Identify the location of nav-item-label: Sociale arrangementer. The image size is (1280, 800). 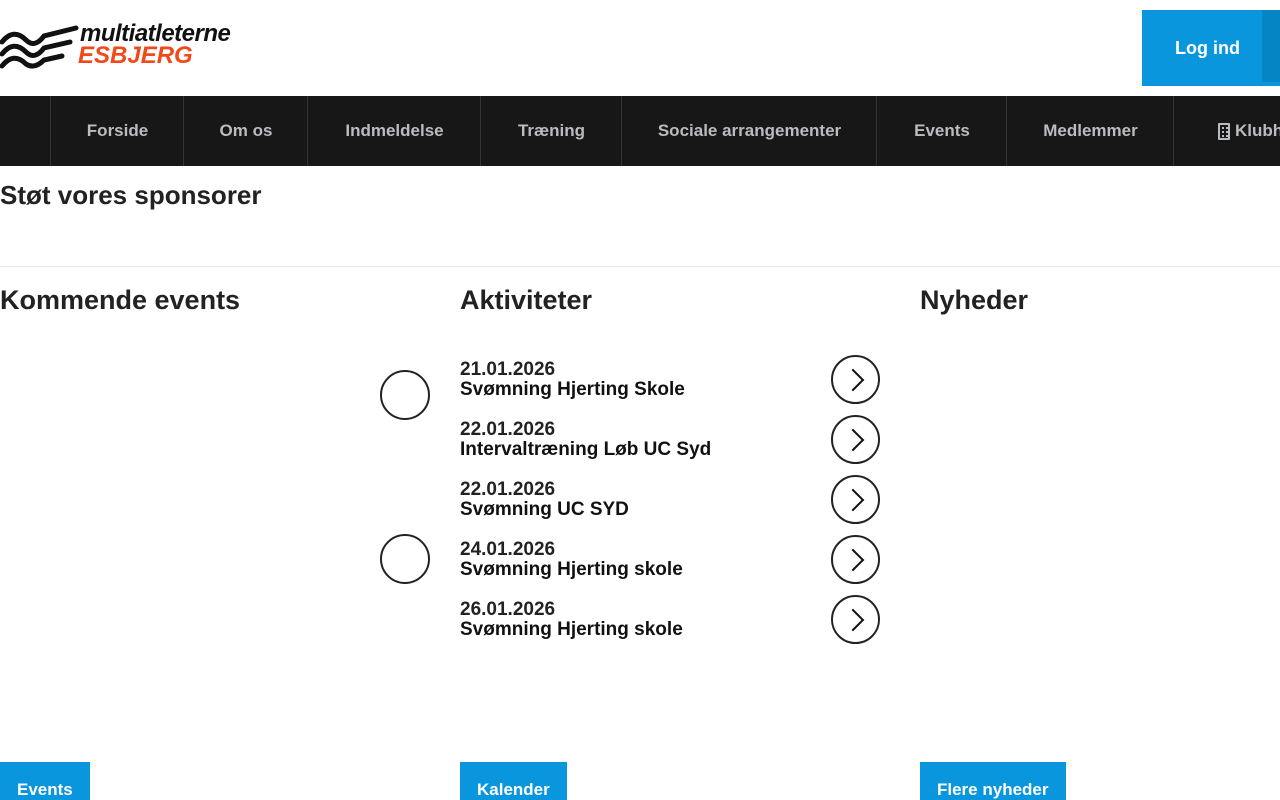
(749, 130).